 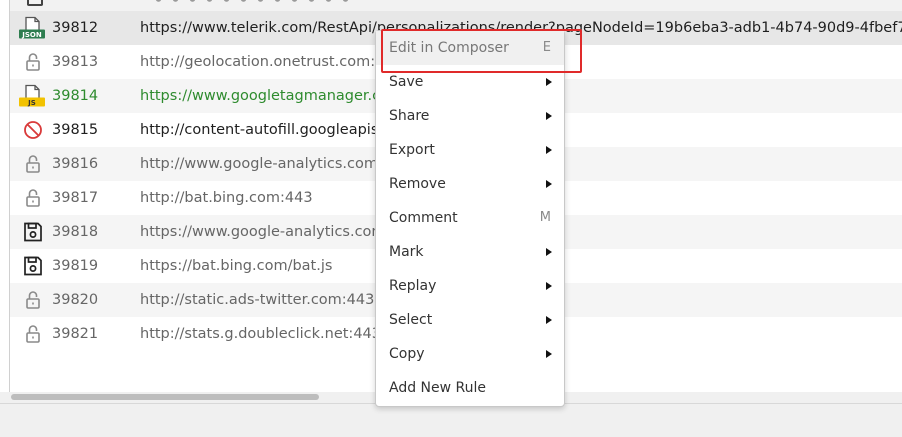 I want to click on menu-item-add-new-rule: Add New Rule, so click(x=470, y=388).